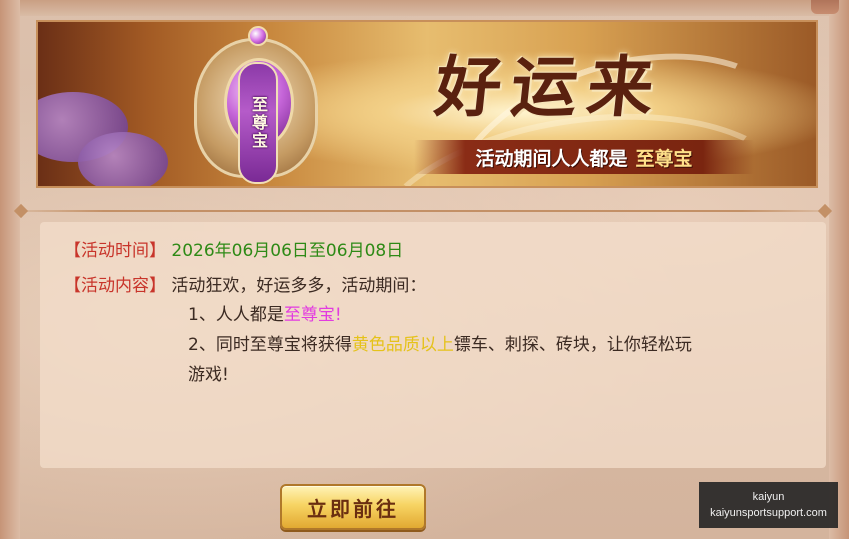 The image size is (849, 539). I want to click on item2-prefix: 2、同时至尊宝将获得, so click(270, 345).